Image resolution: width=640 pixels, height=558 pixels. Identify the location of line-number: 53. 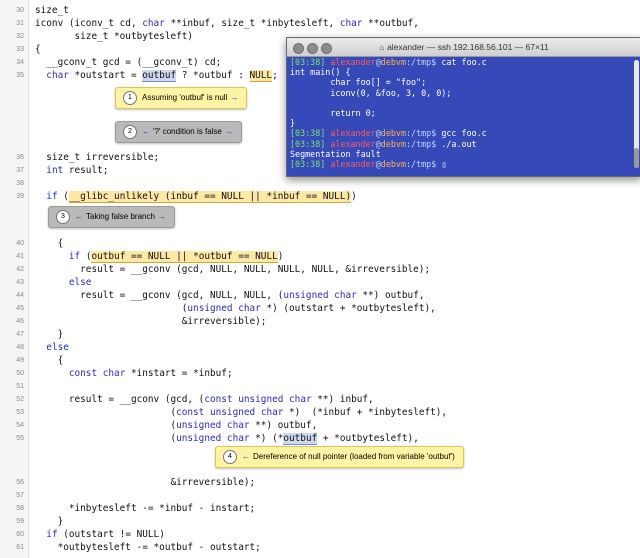
(20, 412).